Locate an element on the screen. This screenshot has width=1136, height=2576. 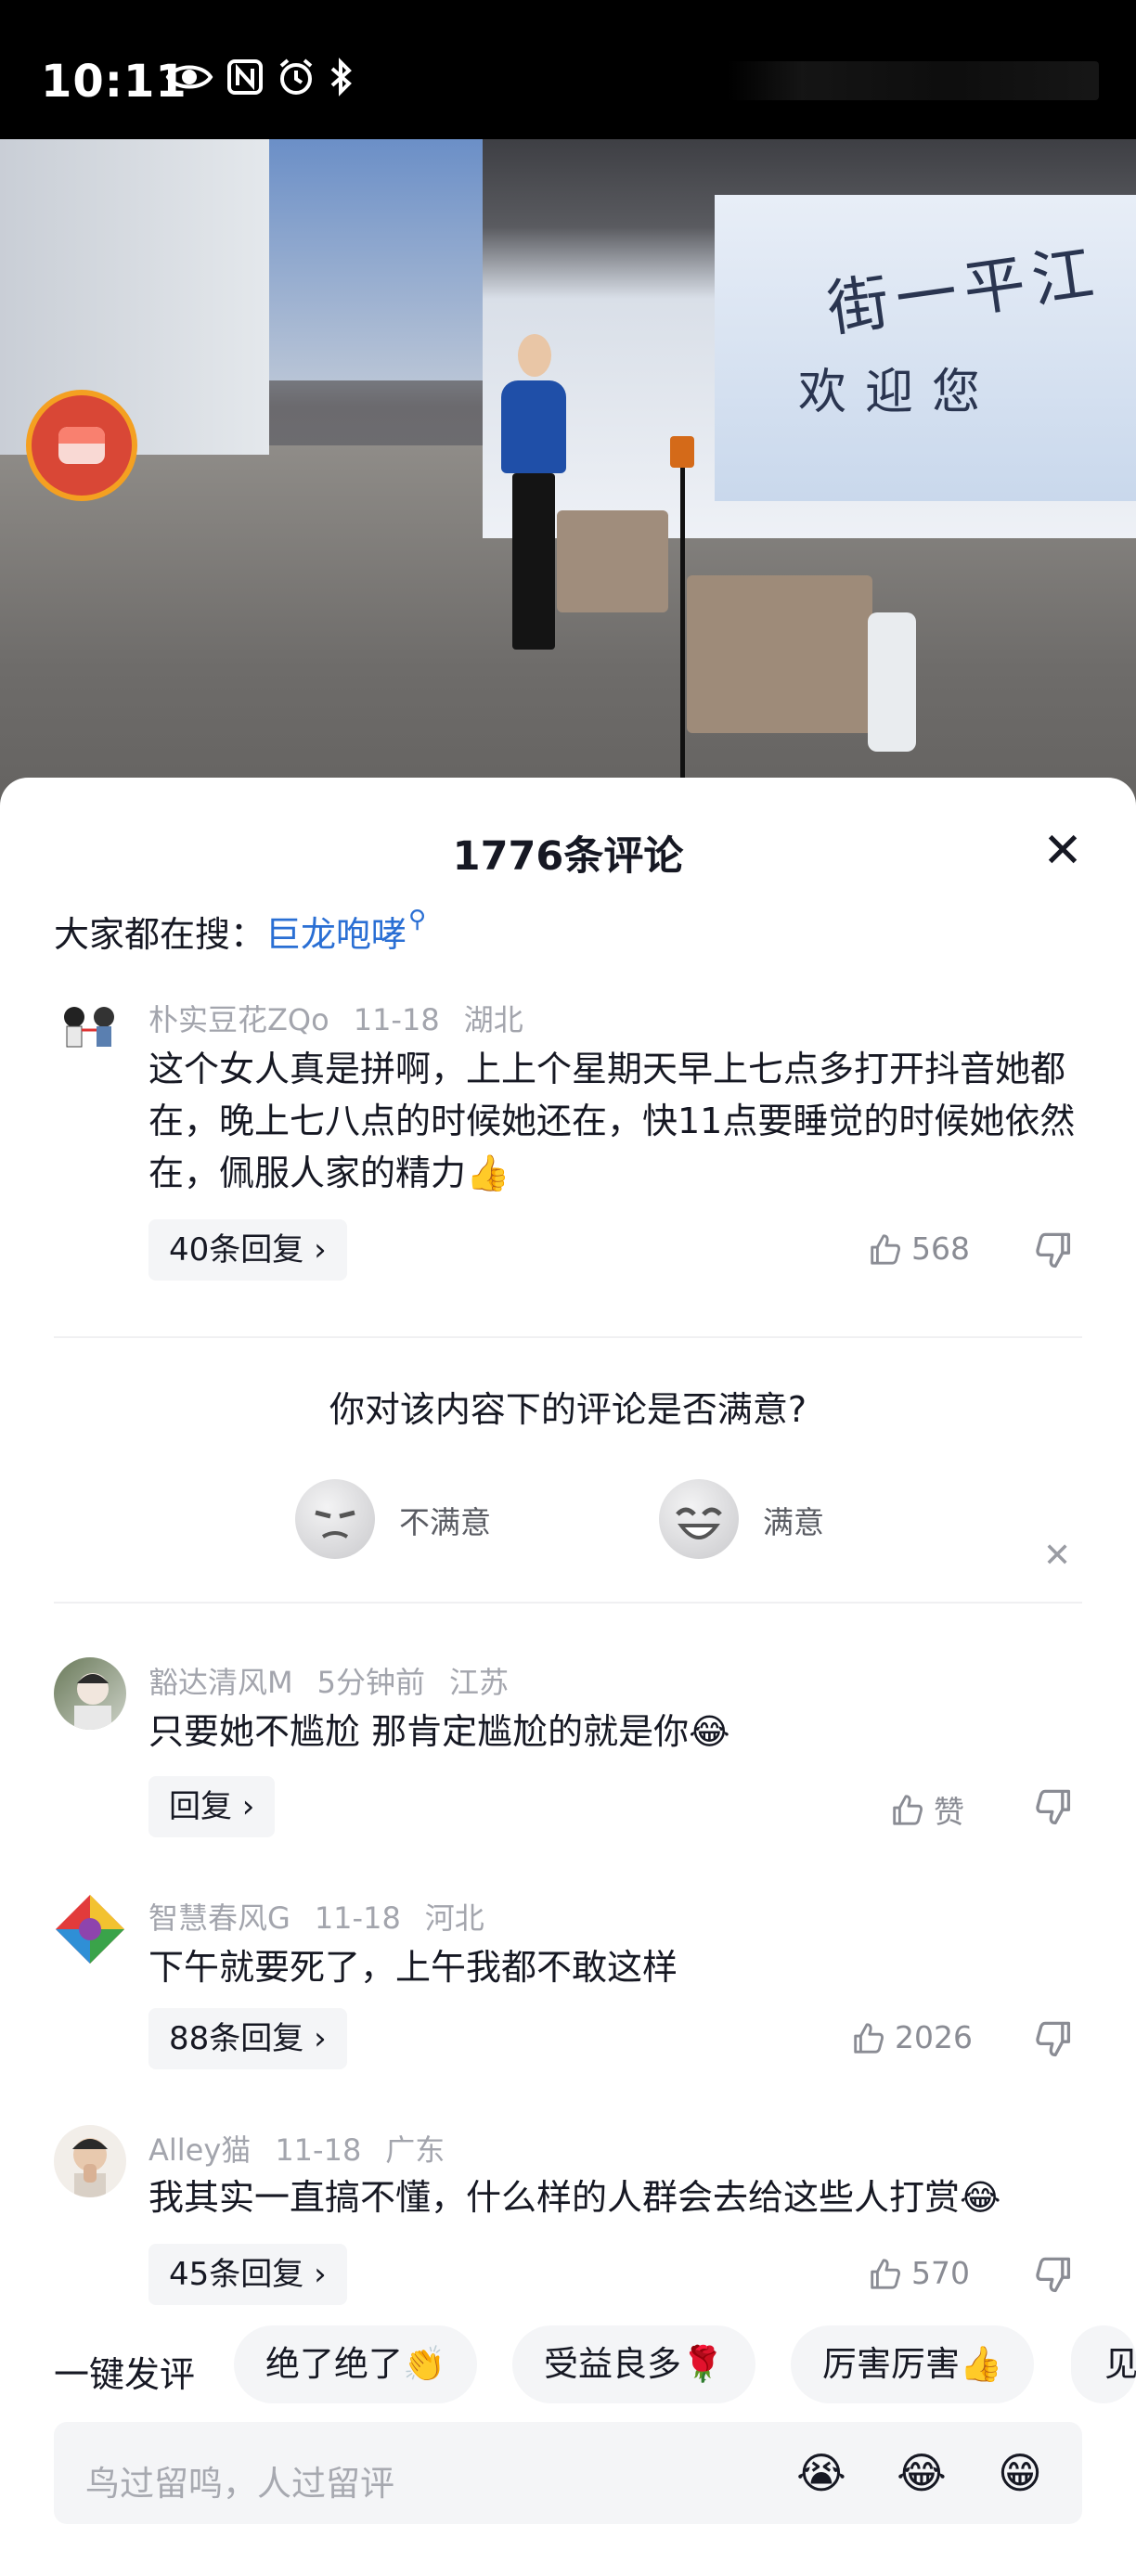
like-count: 赞 is located at coordinates (949, 1812).